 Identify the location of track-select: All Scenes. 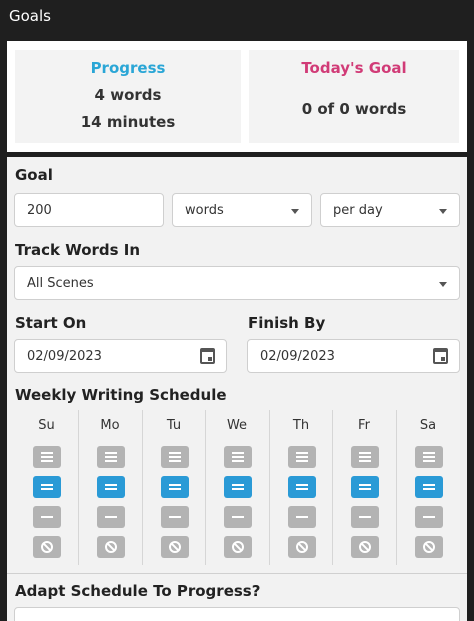
(237, 283).